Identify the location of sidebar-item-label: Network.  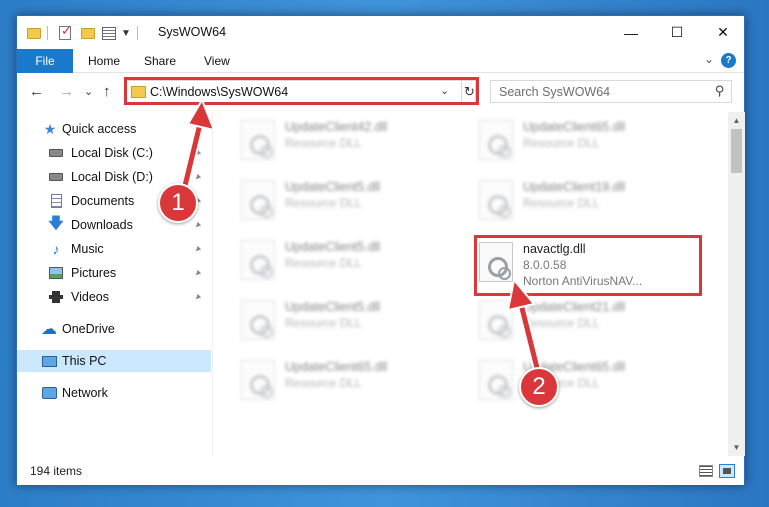
(85, 393).